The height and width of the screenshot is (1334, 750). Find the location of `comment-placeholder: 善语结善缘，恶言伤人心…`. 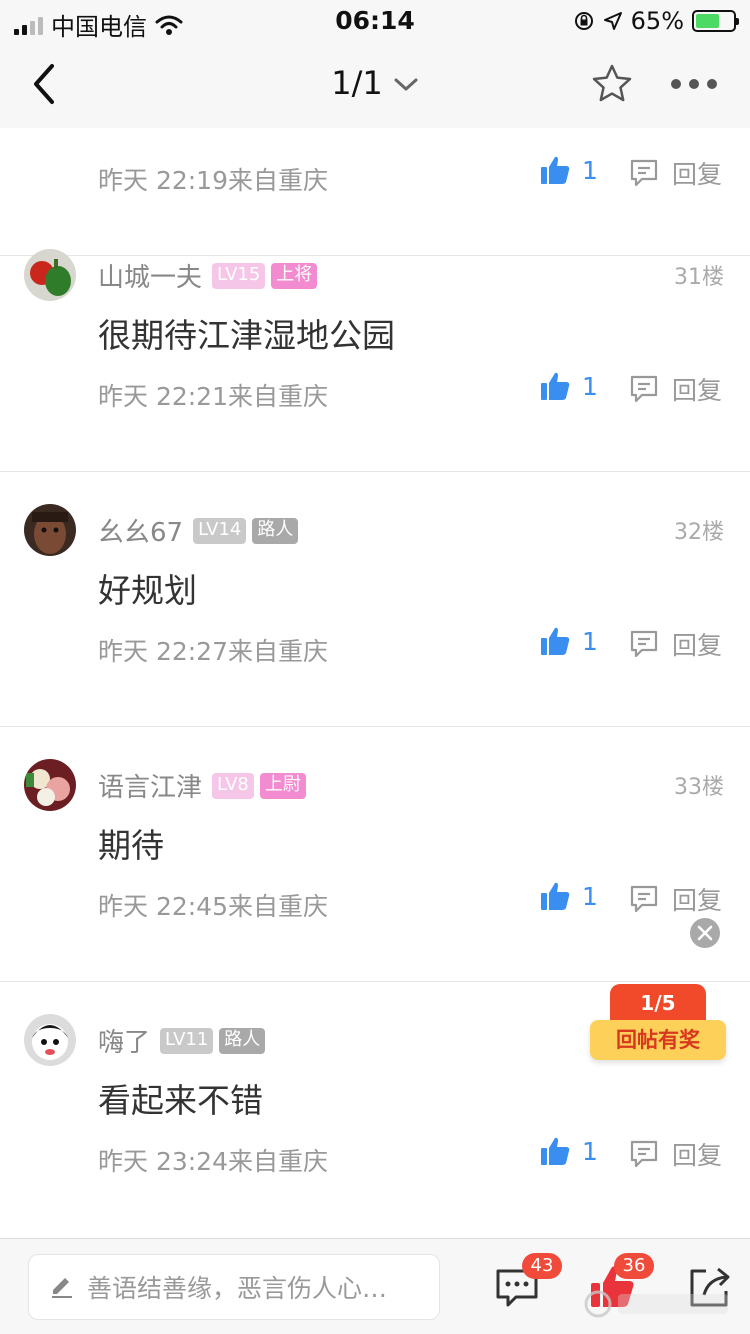

comment-placeholder: 善语结善缘，恶言伤人心… is located at coordinates (237, 1288).